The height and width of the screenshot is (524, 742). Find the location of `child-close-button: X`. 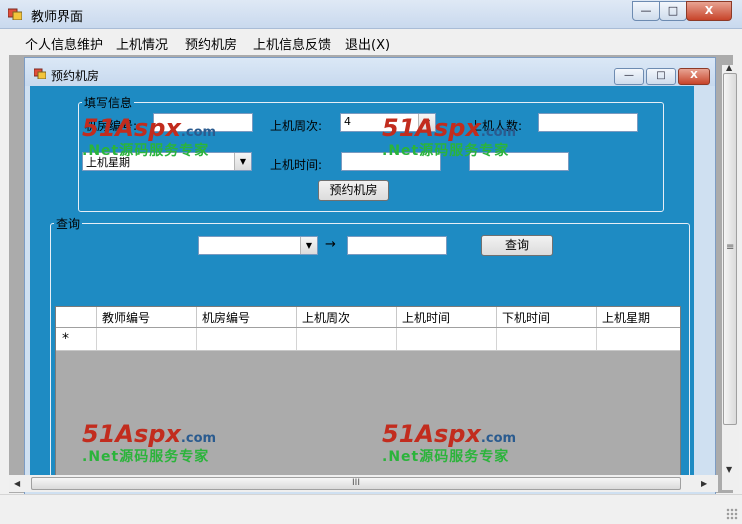

child-close-button: X is located at coordinates (694, 76).